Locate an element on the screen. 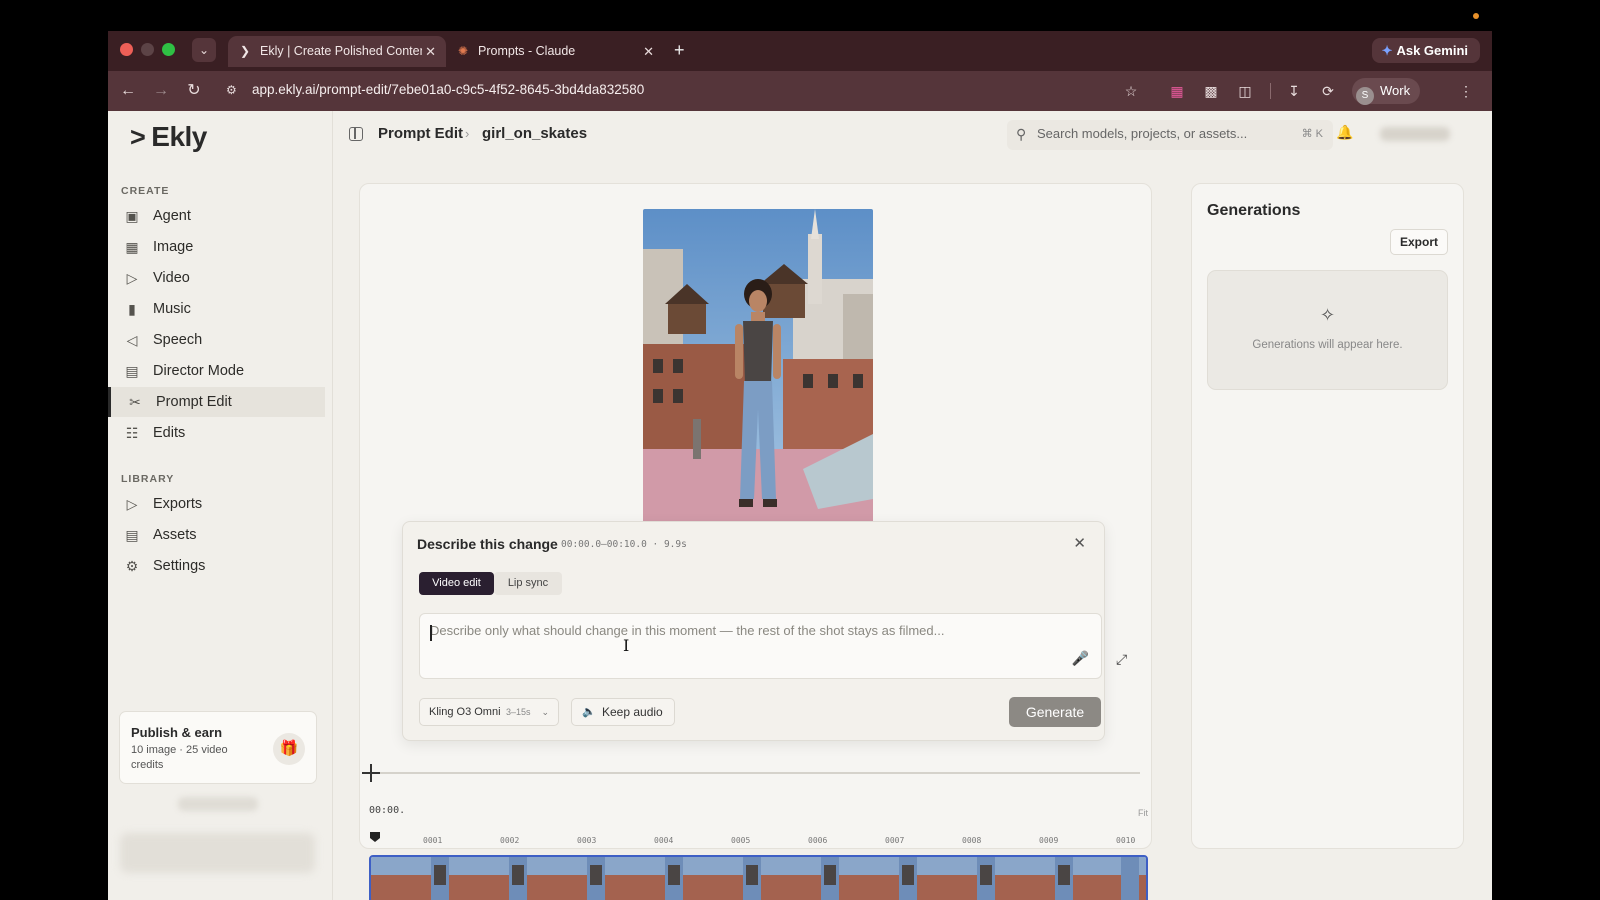 Image resolution: width=1600 pixels, height=900 pixels. gear-icon: ⚙ is located at coordinates (132, 566).